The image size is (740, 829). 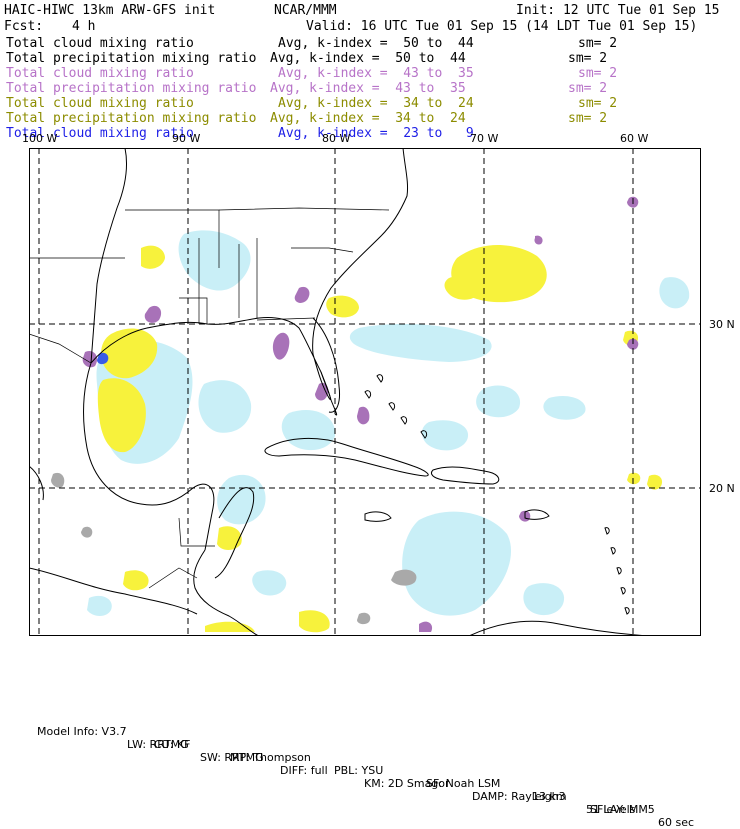 I want to click on lon-label: 80 W, so click(x=336, y=138).